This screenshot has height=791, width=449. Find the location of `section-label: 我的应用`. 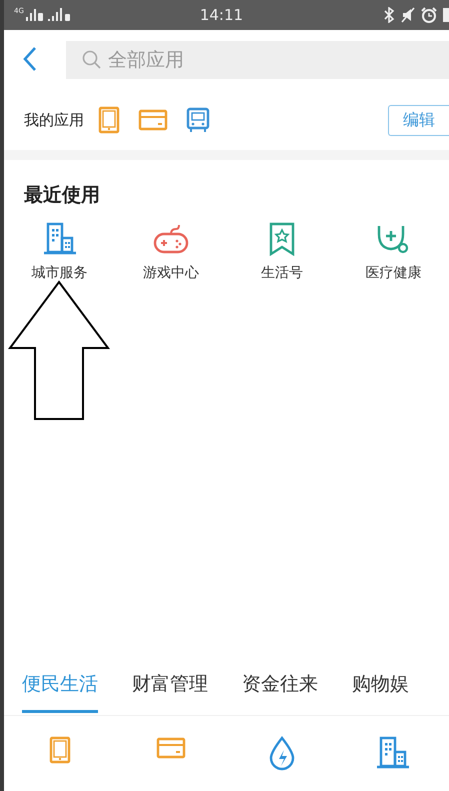

section-label: 我的应用 is located at coordinates (54, 120).